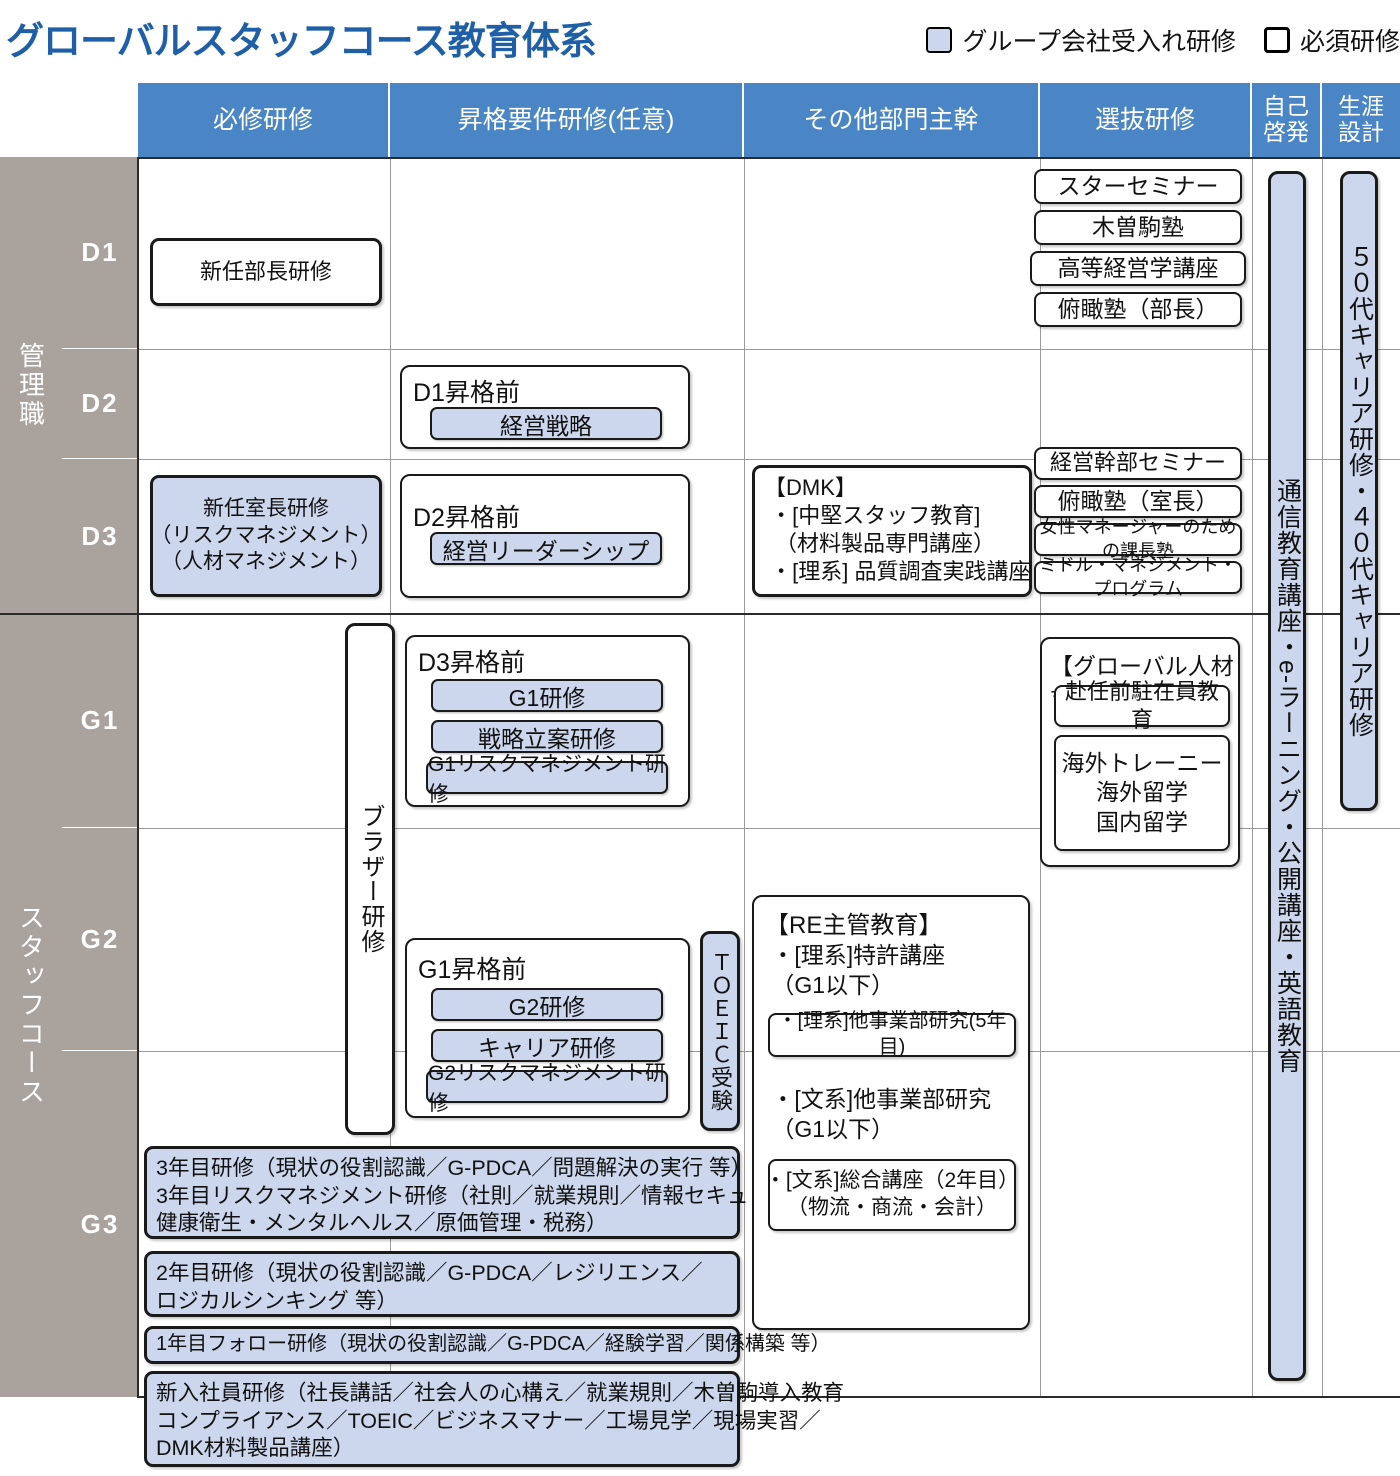  What do you see at coordinates (100, 721) in the screenshot?
I see `level-cell-g1: G1` at bounding box center [100, 721].